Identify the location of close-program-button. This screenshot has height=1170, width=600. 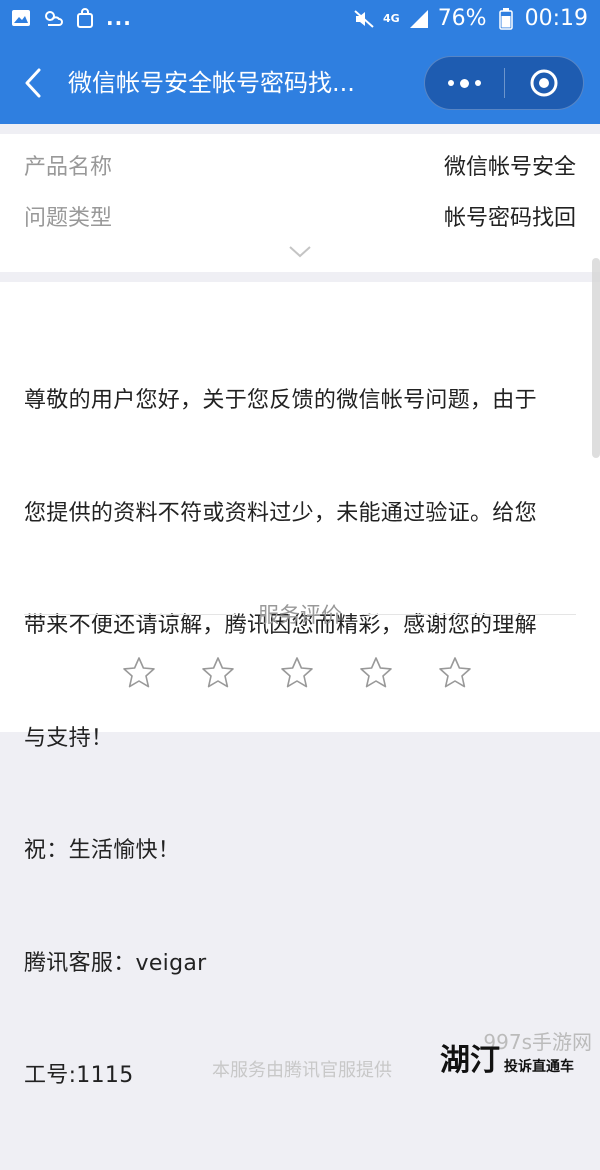
(544, 83).